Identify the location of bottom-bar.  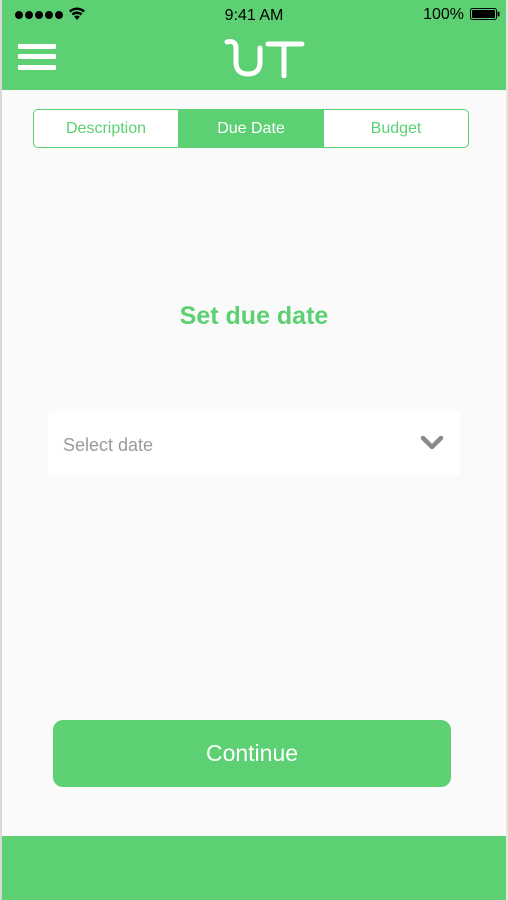
(254, 868).